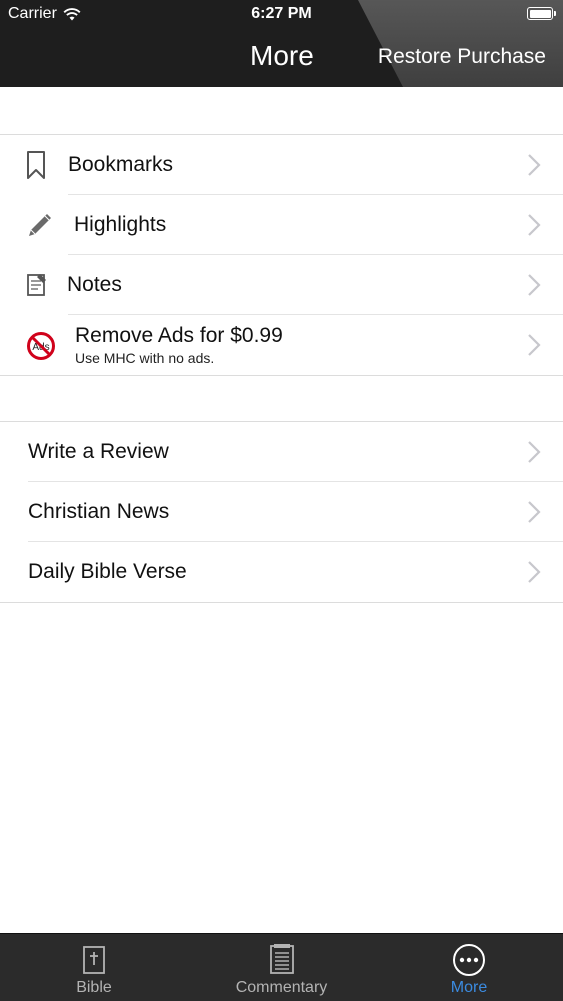  What do you see at coordinates (94, 284) in the screenshot?
I see `list-item-label: Notes` at bounding box center [94, 284].